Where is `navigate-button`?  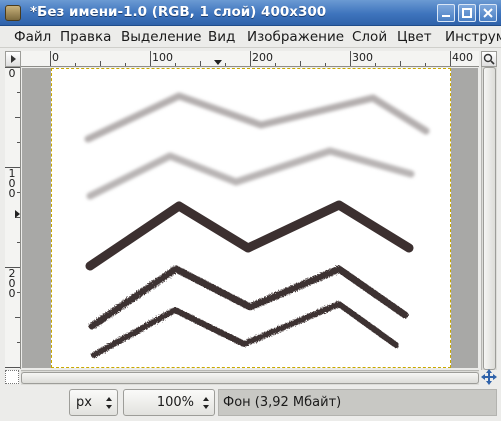
navigate-button is located at coordinates (489, 377).